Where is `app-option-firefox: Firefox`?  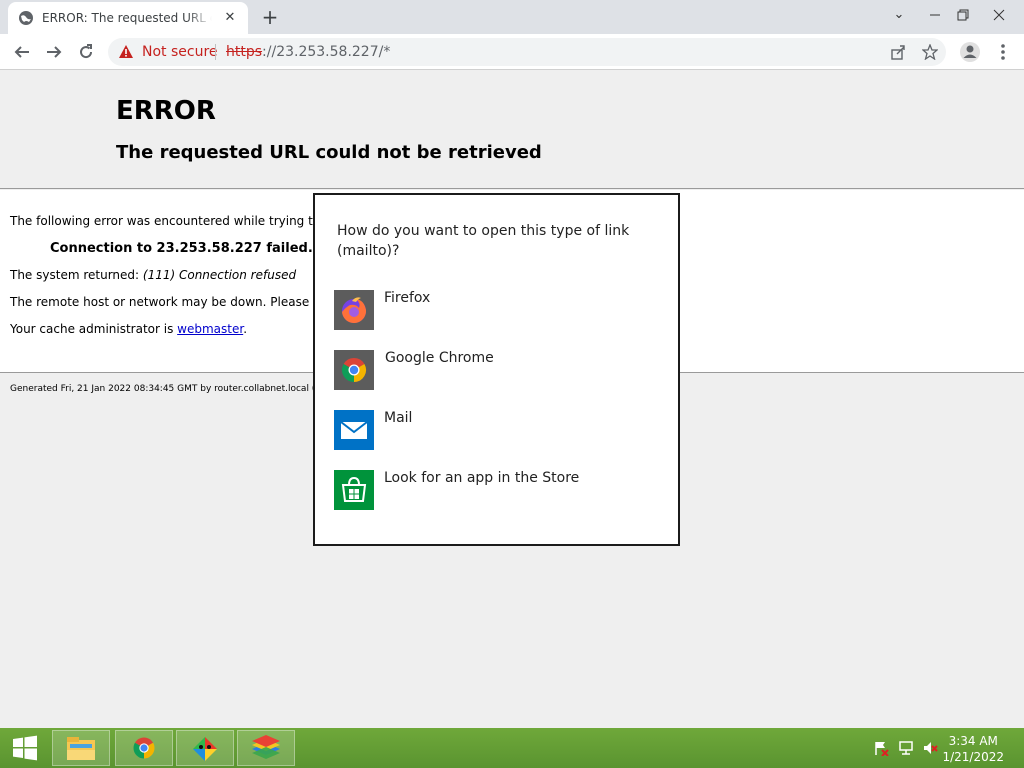
app-option-firefox: Firefox is located at coordinates (499, 312).